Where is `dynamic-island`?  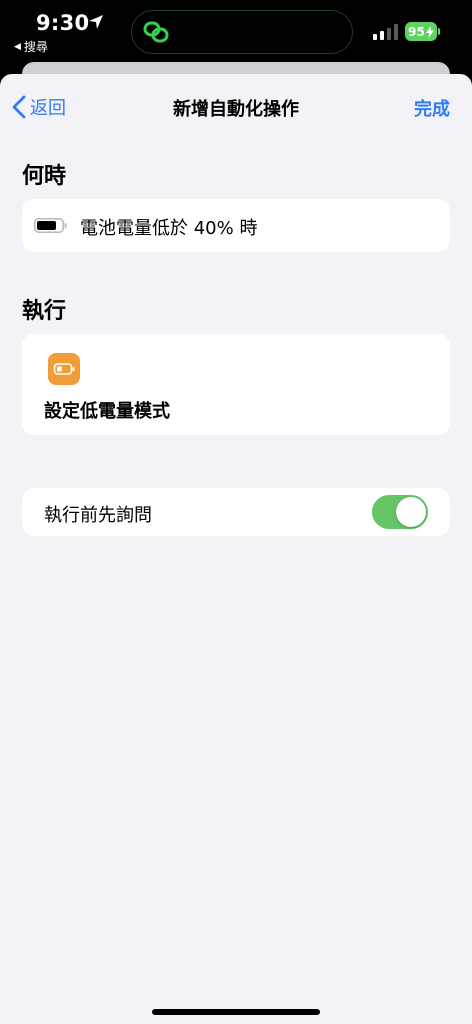 dynamic-island is located at coordinates (242, 32).